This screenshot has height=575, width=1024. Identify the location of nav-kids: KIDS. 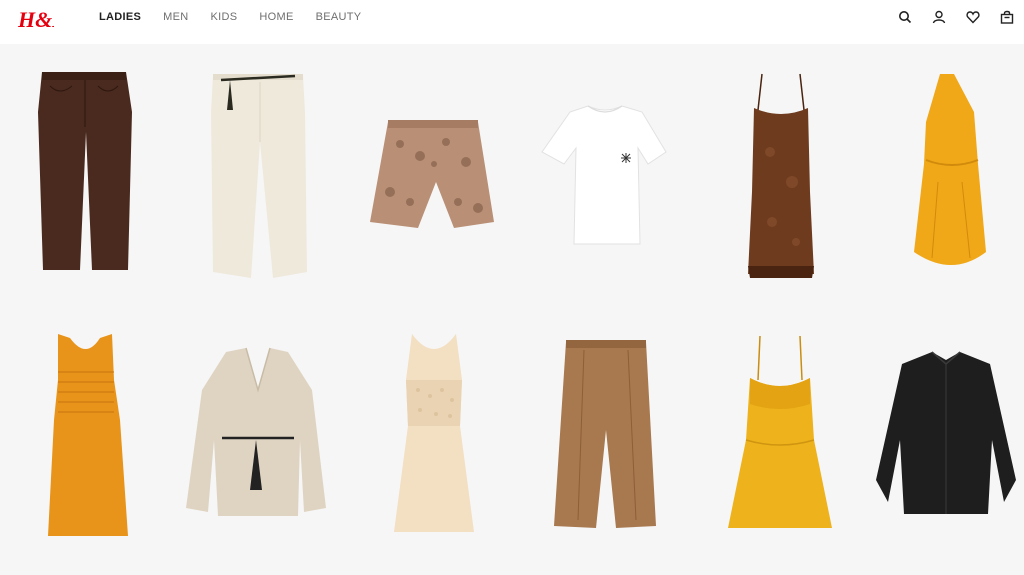
(224, 17).